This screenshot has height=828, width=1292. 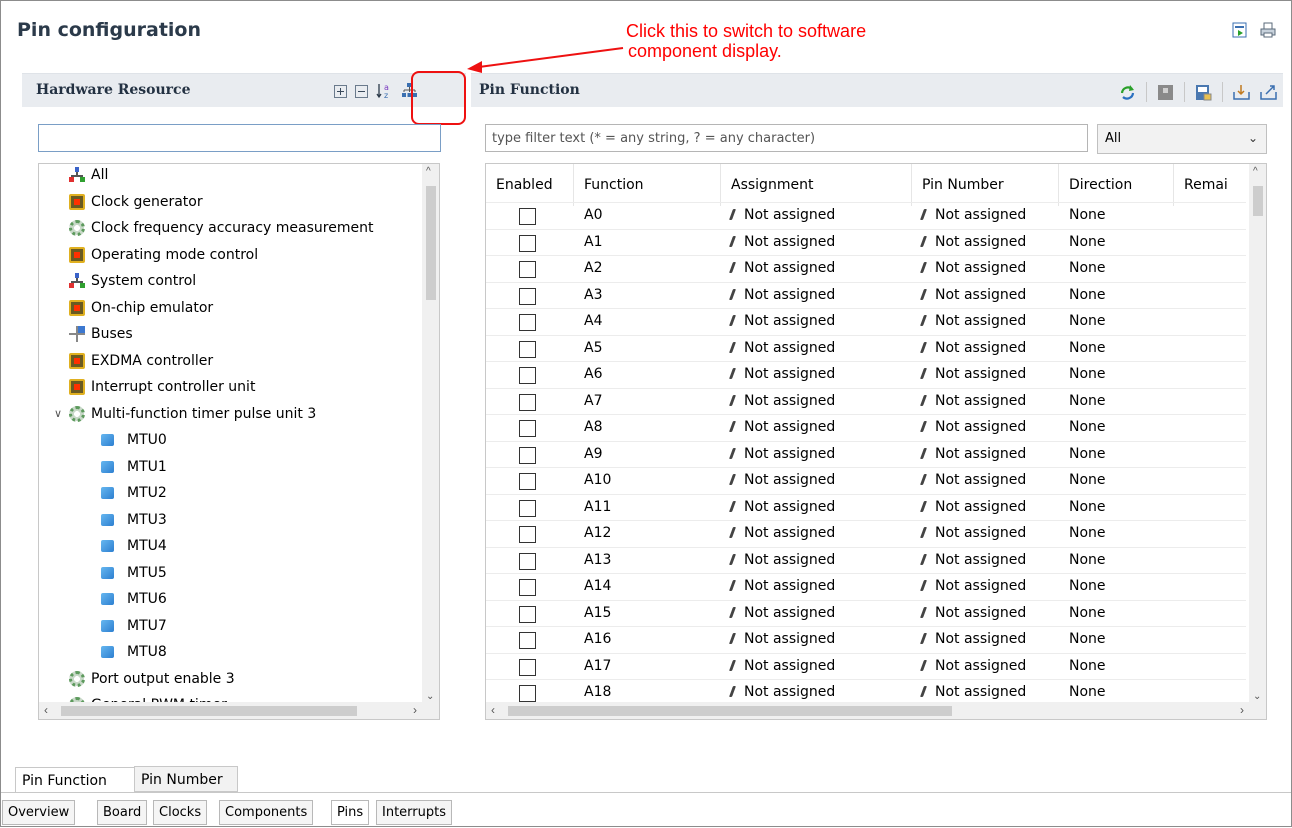 What do you see at coordinates (103, 652) in the screenshot?
I see `tree-item: MTU8` at bounding box center [103, 652].